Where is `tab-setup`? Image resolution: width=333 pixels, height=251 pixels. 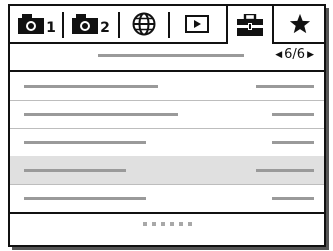 tab-setup is located at coordinates (250, 24).